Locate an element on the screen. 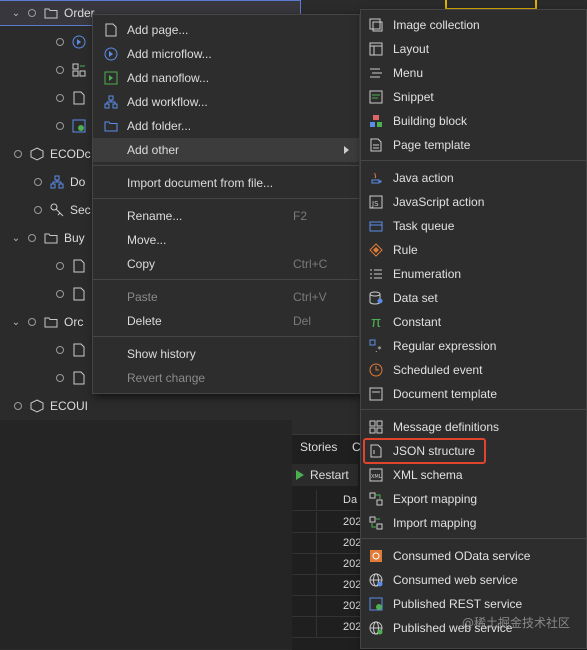  tree-item-module: ECODc is located at coordinates (45, 154).